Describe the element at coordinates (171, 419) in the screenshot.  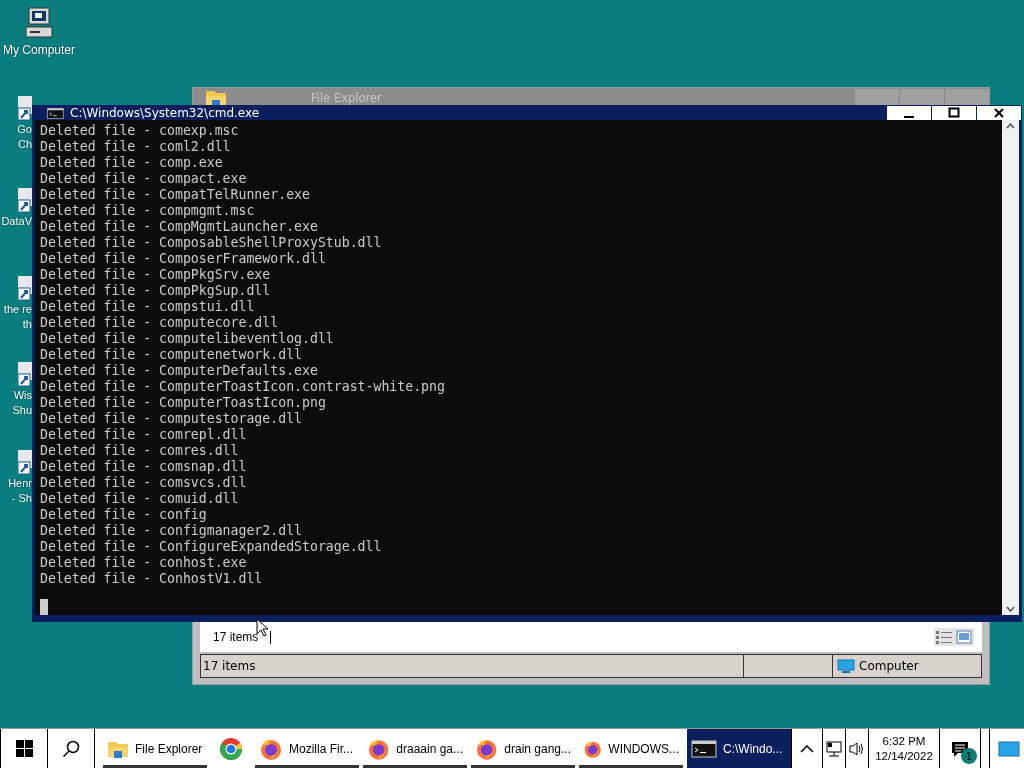
I see `output-line: Deleted file - computestorage.dll` at that location.